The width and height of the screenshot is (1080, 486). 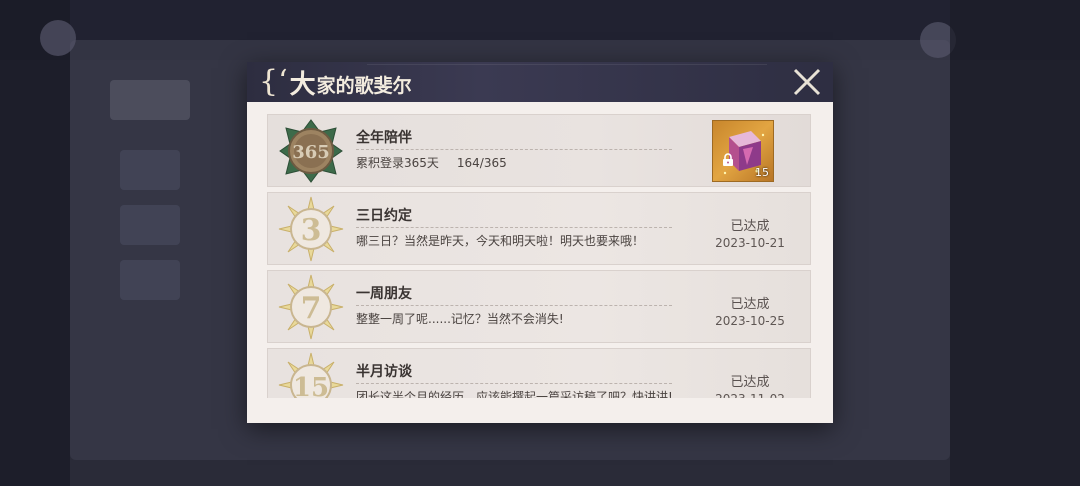 I want to click on achievement-description: 整整一周了呢......记忆？当然不会消失!, so click(x=460, y=319).